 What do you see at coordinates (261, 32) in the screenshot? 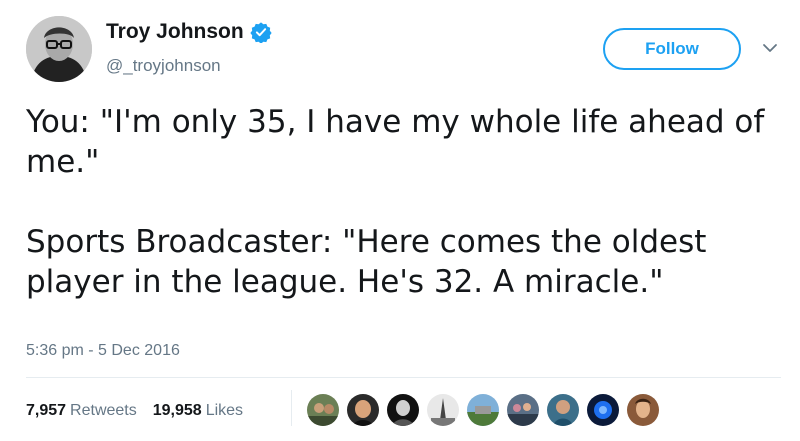
I see `verified-badge-icon` at bounding box center [261, 32].